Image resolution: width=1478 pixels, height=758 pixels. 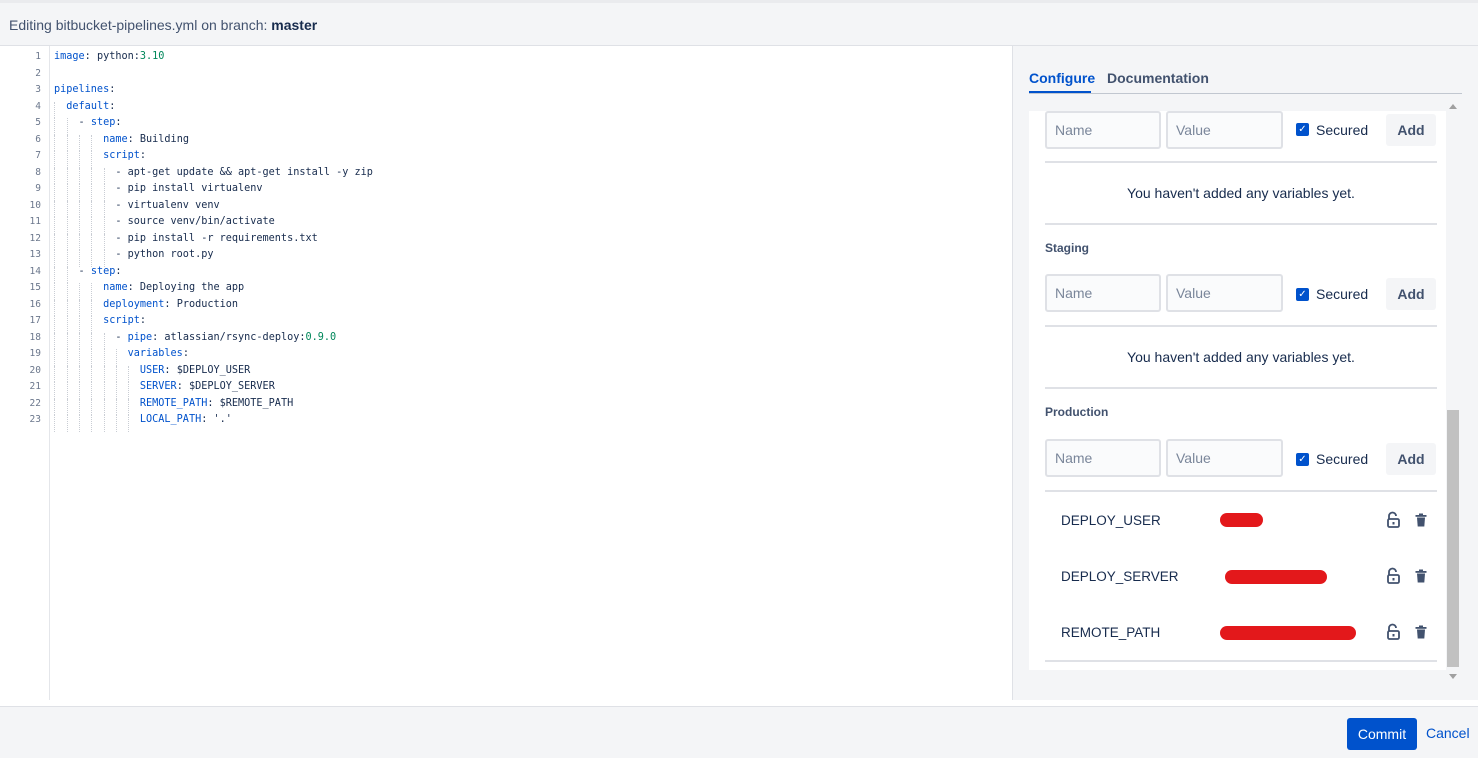 What do you see at coordinates (84, 106) in the screenshot?
I see `code-line: default:` at bounding box center [84, 106].